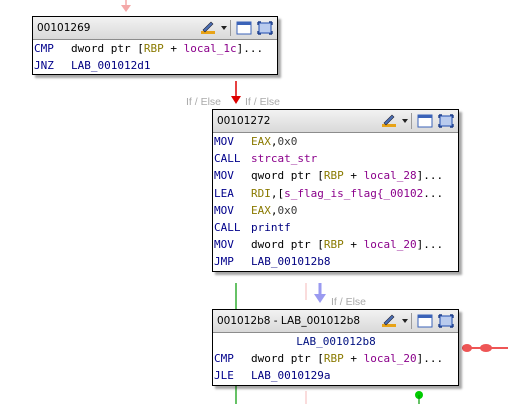  I want to click on mnemonic: JNZ, so click(44, 66).